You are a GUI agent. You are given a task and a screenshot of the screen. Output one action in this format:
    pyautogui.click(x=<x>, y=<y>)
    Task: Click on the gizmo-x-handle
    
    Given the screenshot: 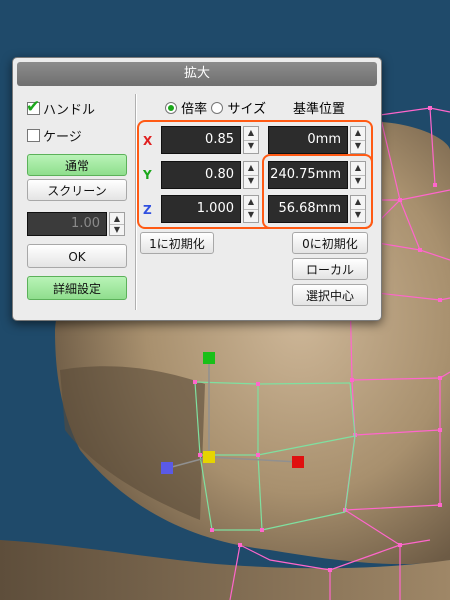 What is the action you would take?
    pyautogui.click(x=298, y=462)
    